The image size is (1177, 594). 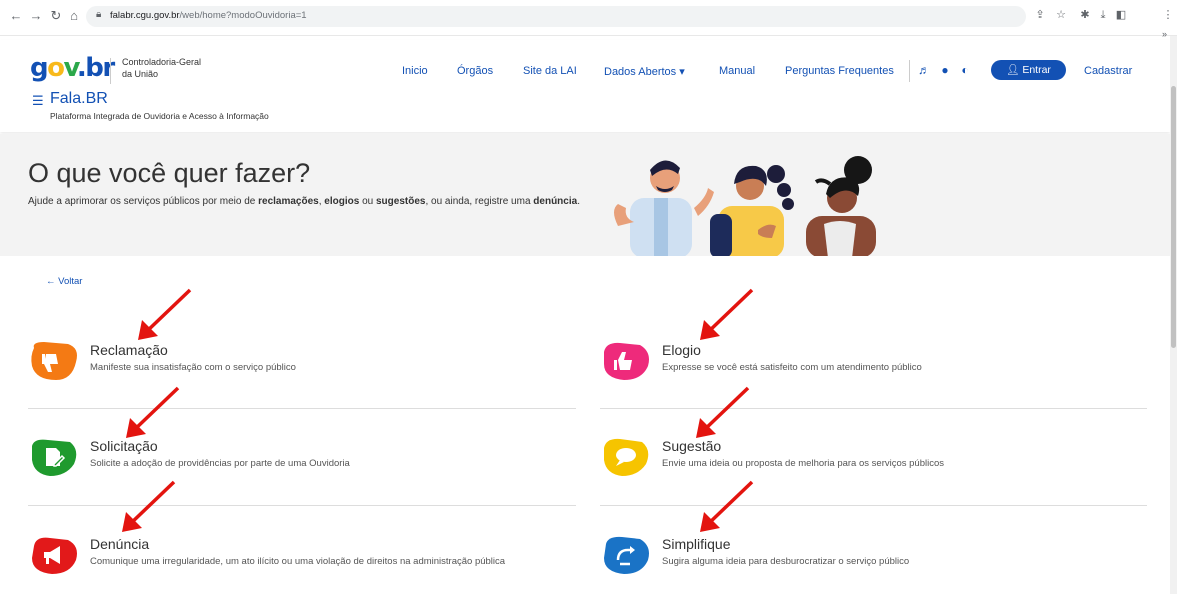 What do you see at coordinates (924, 70) in the screenshot?
I see `sign-language-icon: ♬` at bounding box center [924, 70].